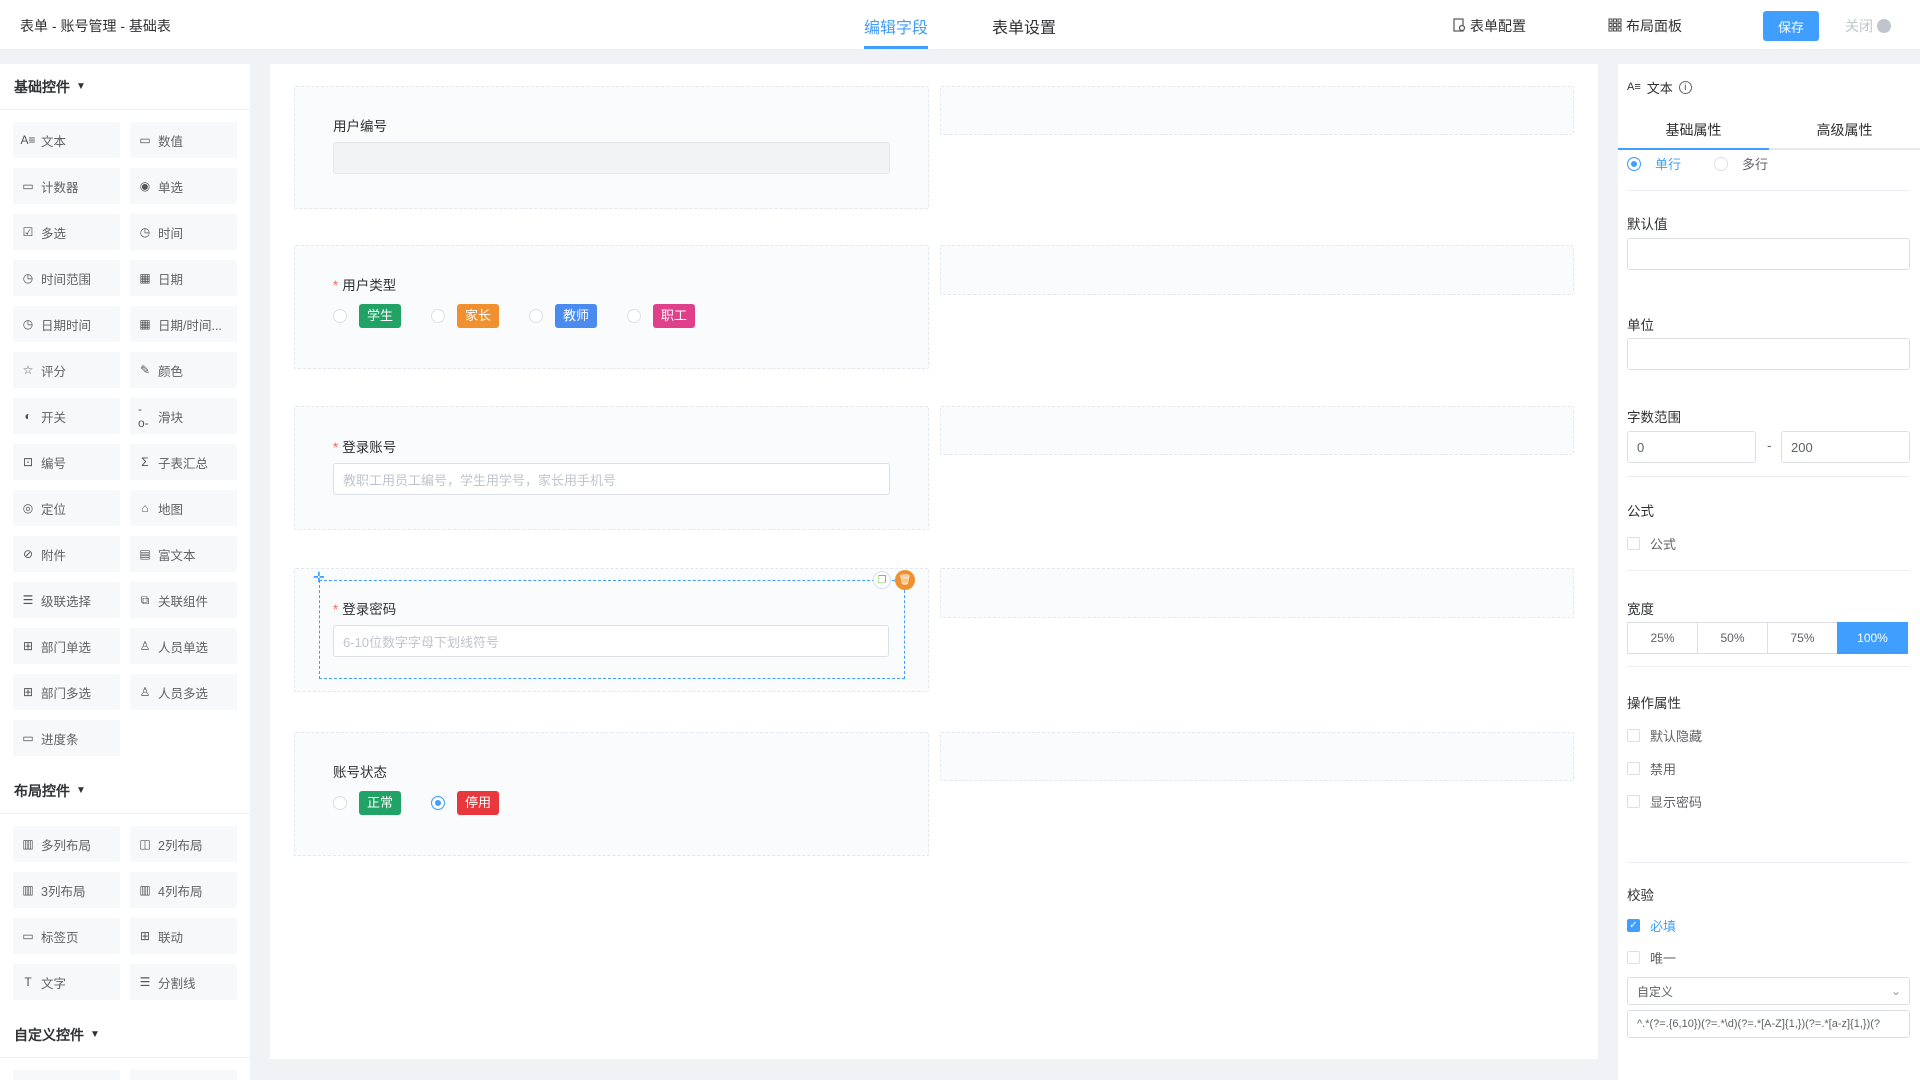 The image size is (1920, 1080). Describe the element at coordinates (183, 1075) in the screenshot. I see `widget-item: ⌄货物属性` at that location.